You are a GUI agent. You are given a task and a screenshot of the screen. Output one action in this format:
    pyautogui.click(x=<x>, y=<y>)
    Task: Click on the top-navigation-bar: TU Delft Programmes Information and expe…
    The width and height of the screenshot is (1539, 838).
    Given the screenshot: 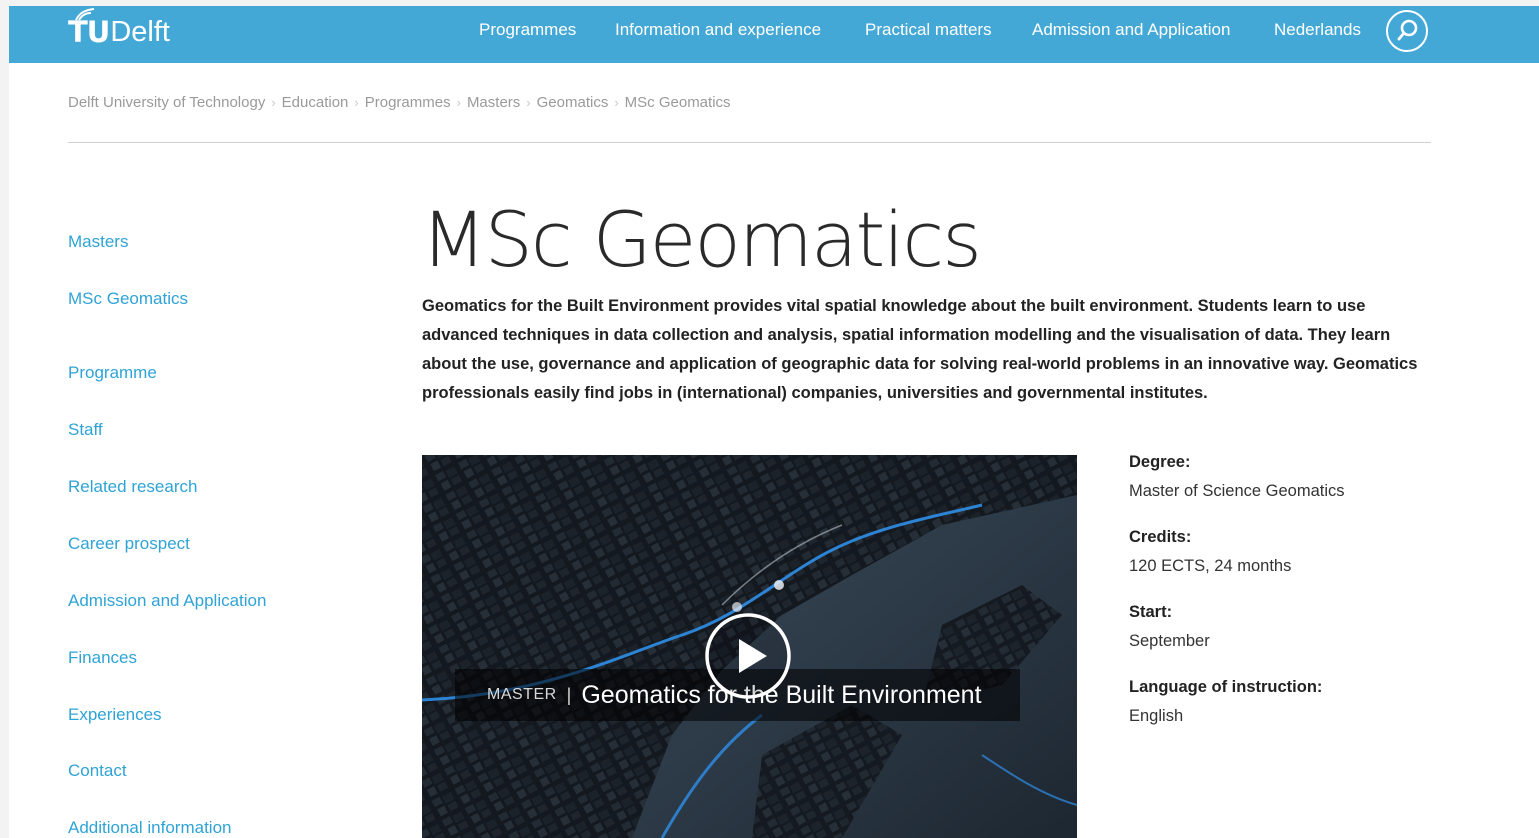 What is the action you would take?
    pyautogui.click(x=774, y=34)
    